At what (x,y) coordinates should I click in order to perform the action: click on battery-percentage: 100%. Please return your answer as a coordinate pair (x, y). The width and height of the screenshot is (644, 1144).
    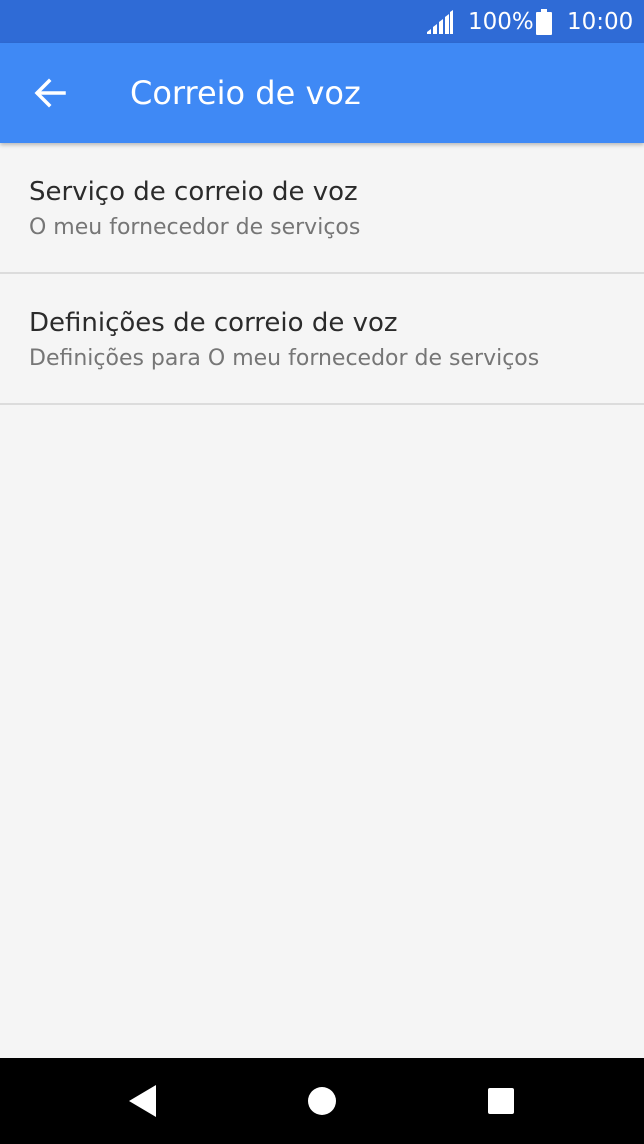
    Looking at the image, I should click on (501, 22).